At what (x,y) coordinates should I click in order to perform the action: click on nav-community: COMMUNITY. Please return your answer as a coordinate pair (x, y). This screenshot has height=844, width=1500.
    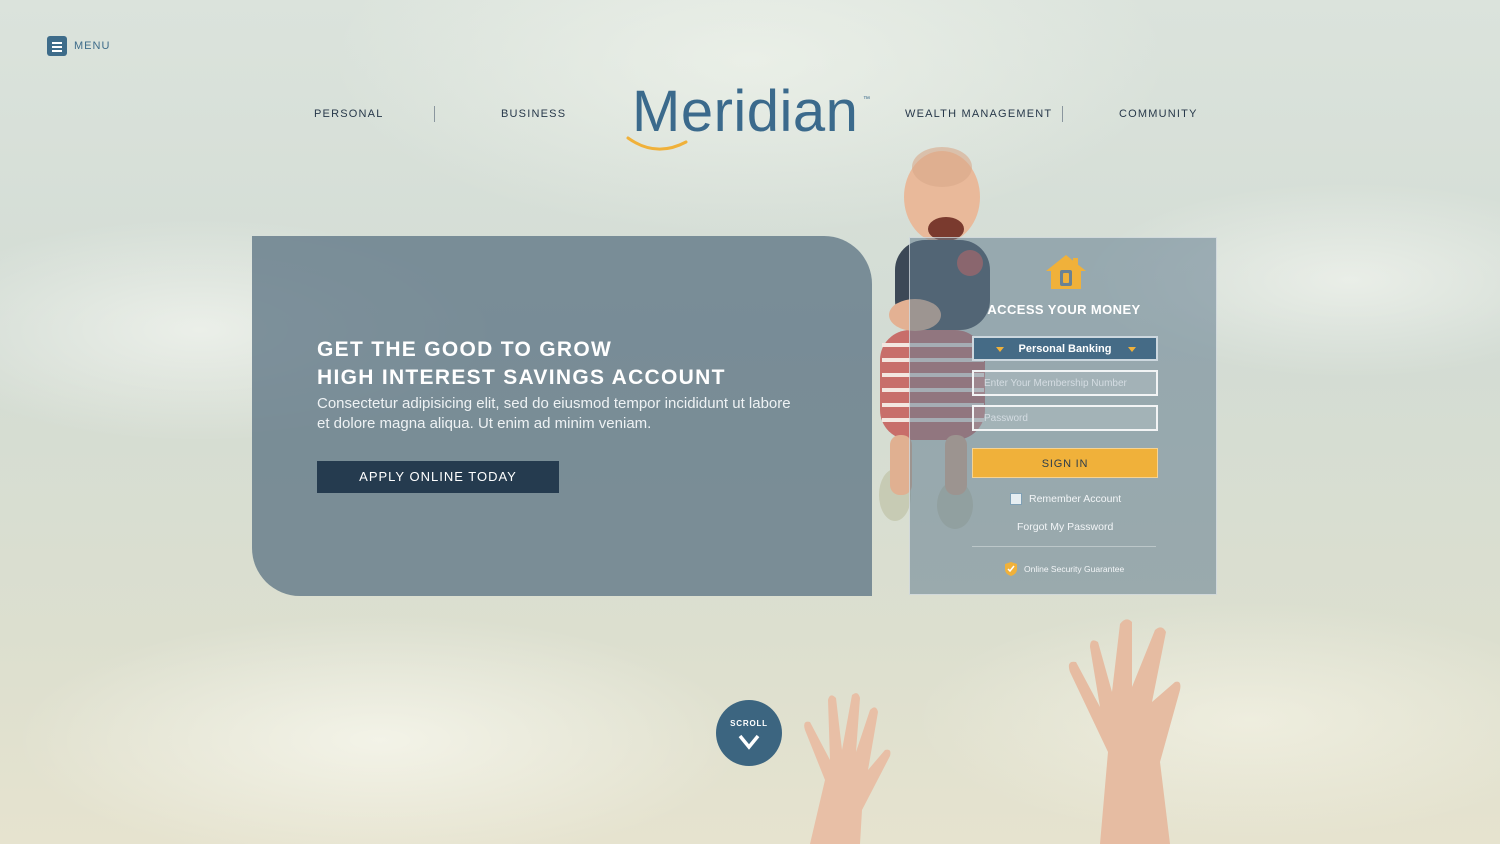
    Looking at the image, I should click on (1158, 114).